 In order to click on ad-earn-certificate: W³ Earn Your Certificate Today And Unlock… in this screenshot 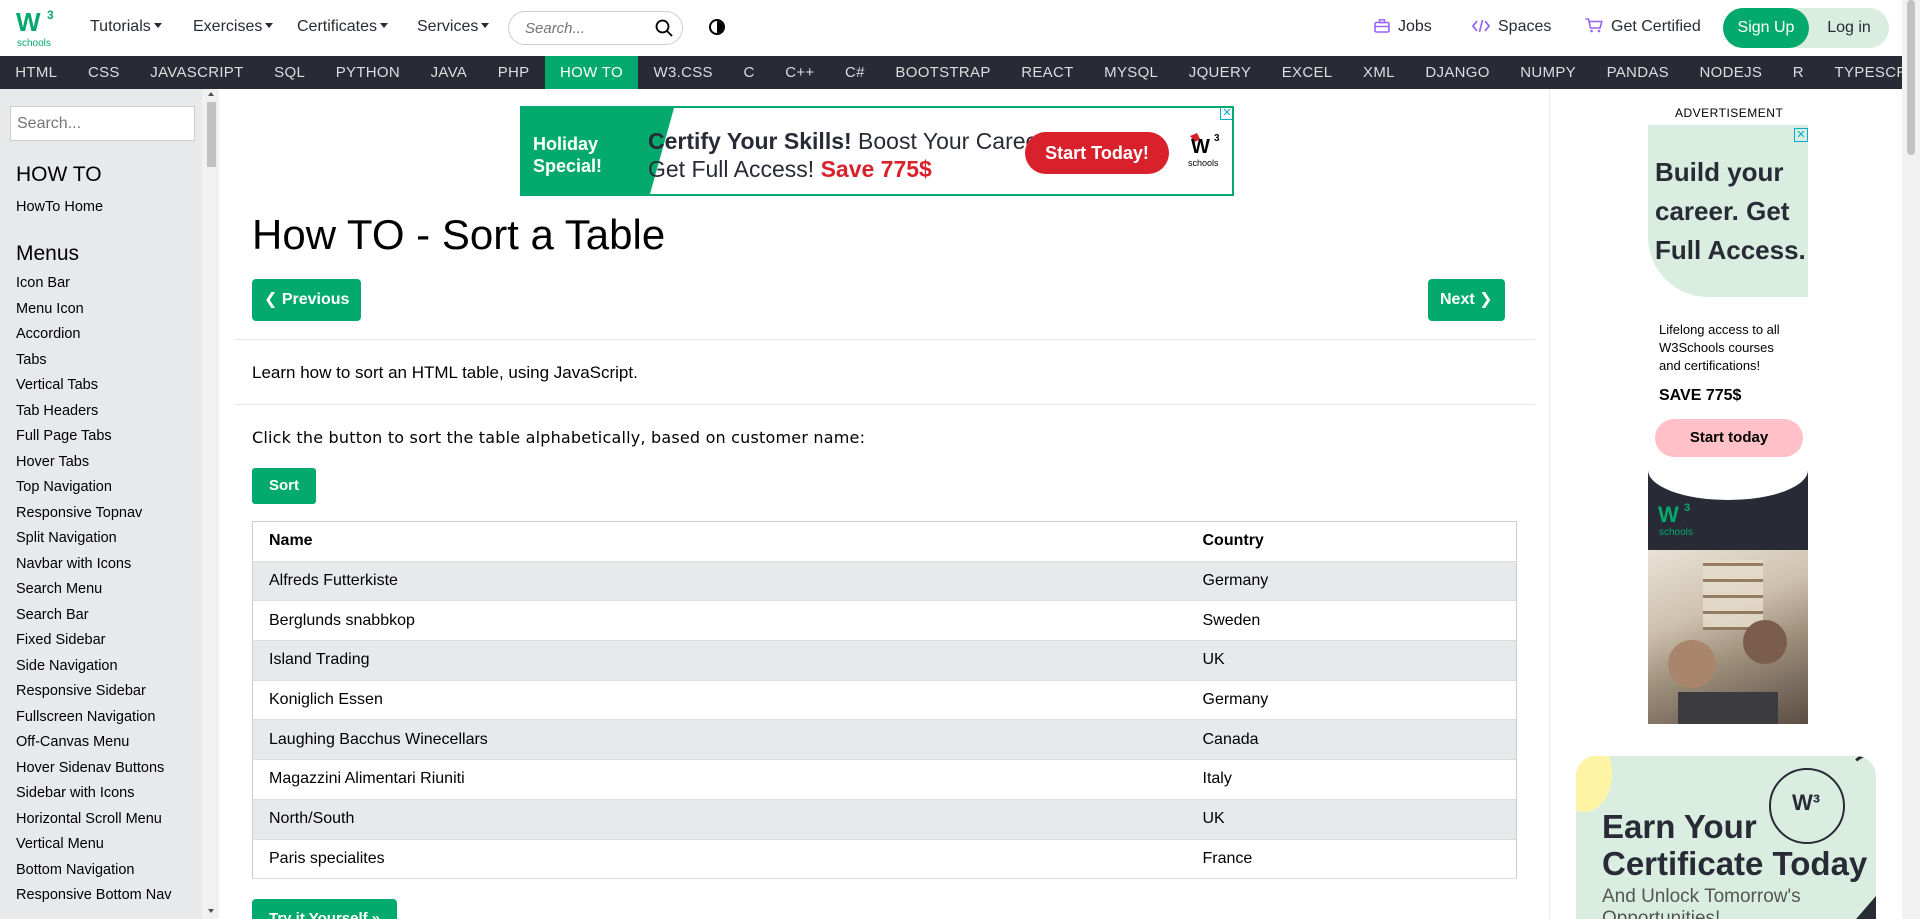, I will do `click(1726, 837)`.